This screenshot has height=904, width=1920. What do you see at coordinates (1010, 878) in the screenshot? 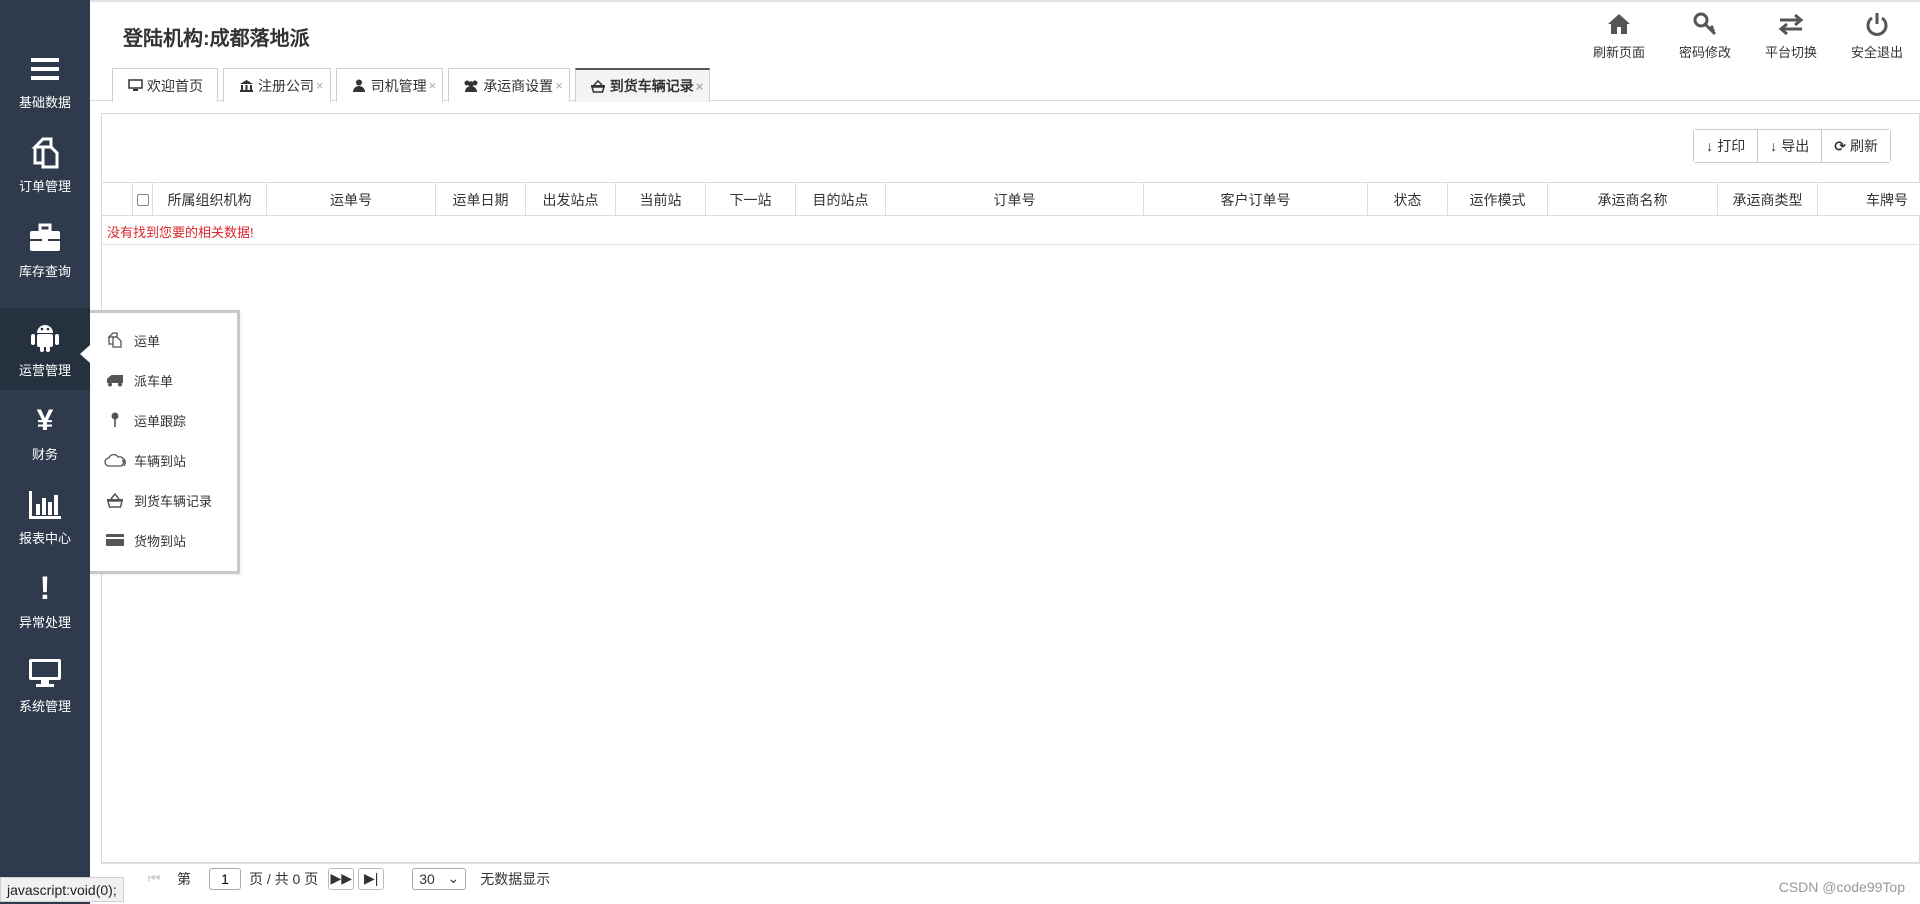
I see `pagination-bar: ⏮ 第 页 / 共 0 页 ▶▶ ▶| 30 ⌄ 无数据显示` at bounding box center [1010, 878].